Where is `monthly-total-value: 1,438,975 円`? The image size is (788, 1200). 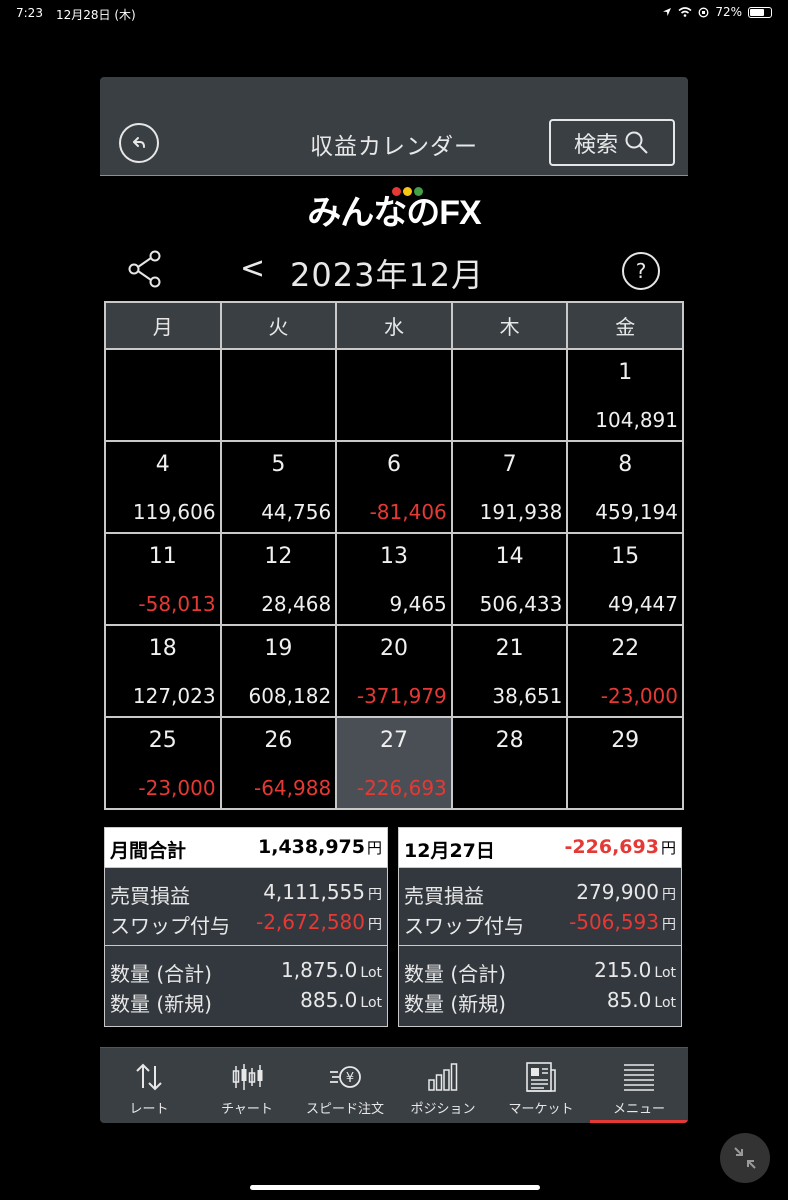
monthly-total-value: 1,438,975 円 is located at coordinates (320, 847).